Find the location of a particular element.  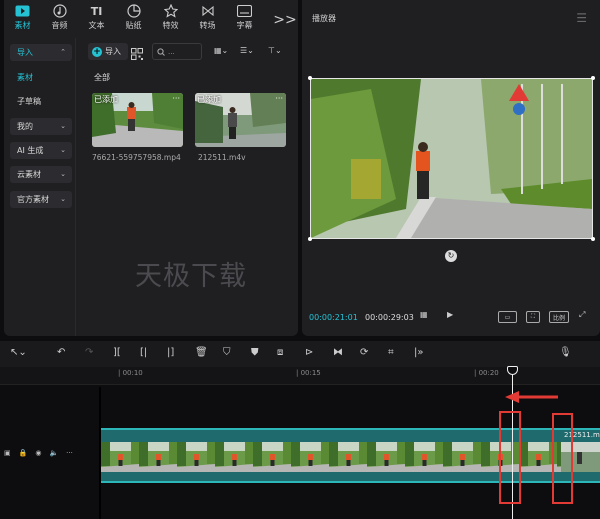

microphone-icon: 🎙 is located at coordinates (565, 352).